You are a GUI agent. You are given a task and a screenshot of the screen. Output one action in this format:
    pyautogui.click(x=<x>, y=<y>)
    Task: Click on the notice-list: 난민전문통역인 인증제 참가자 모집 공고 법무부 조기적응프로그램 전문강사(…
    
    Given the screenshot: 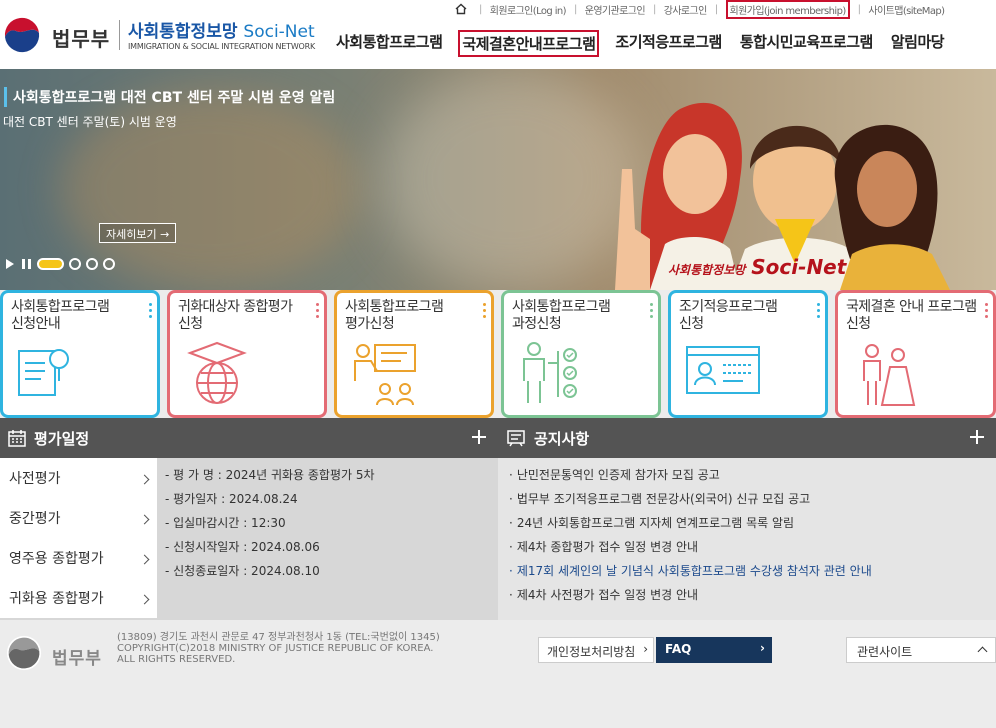 What is the action you would take?
    pyautogui.click(x=690, y=538)
    